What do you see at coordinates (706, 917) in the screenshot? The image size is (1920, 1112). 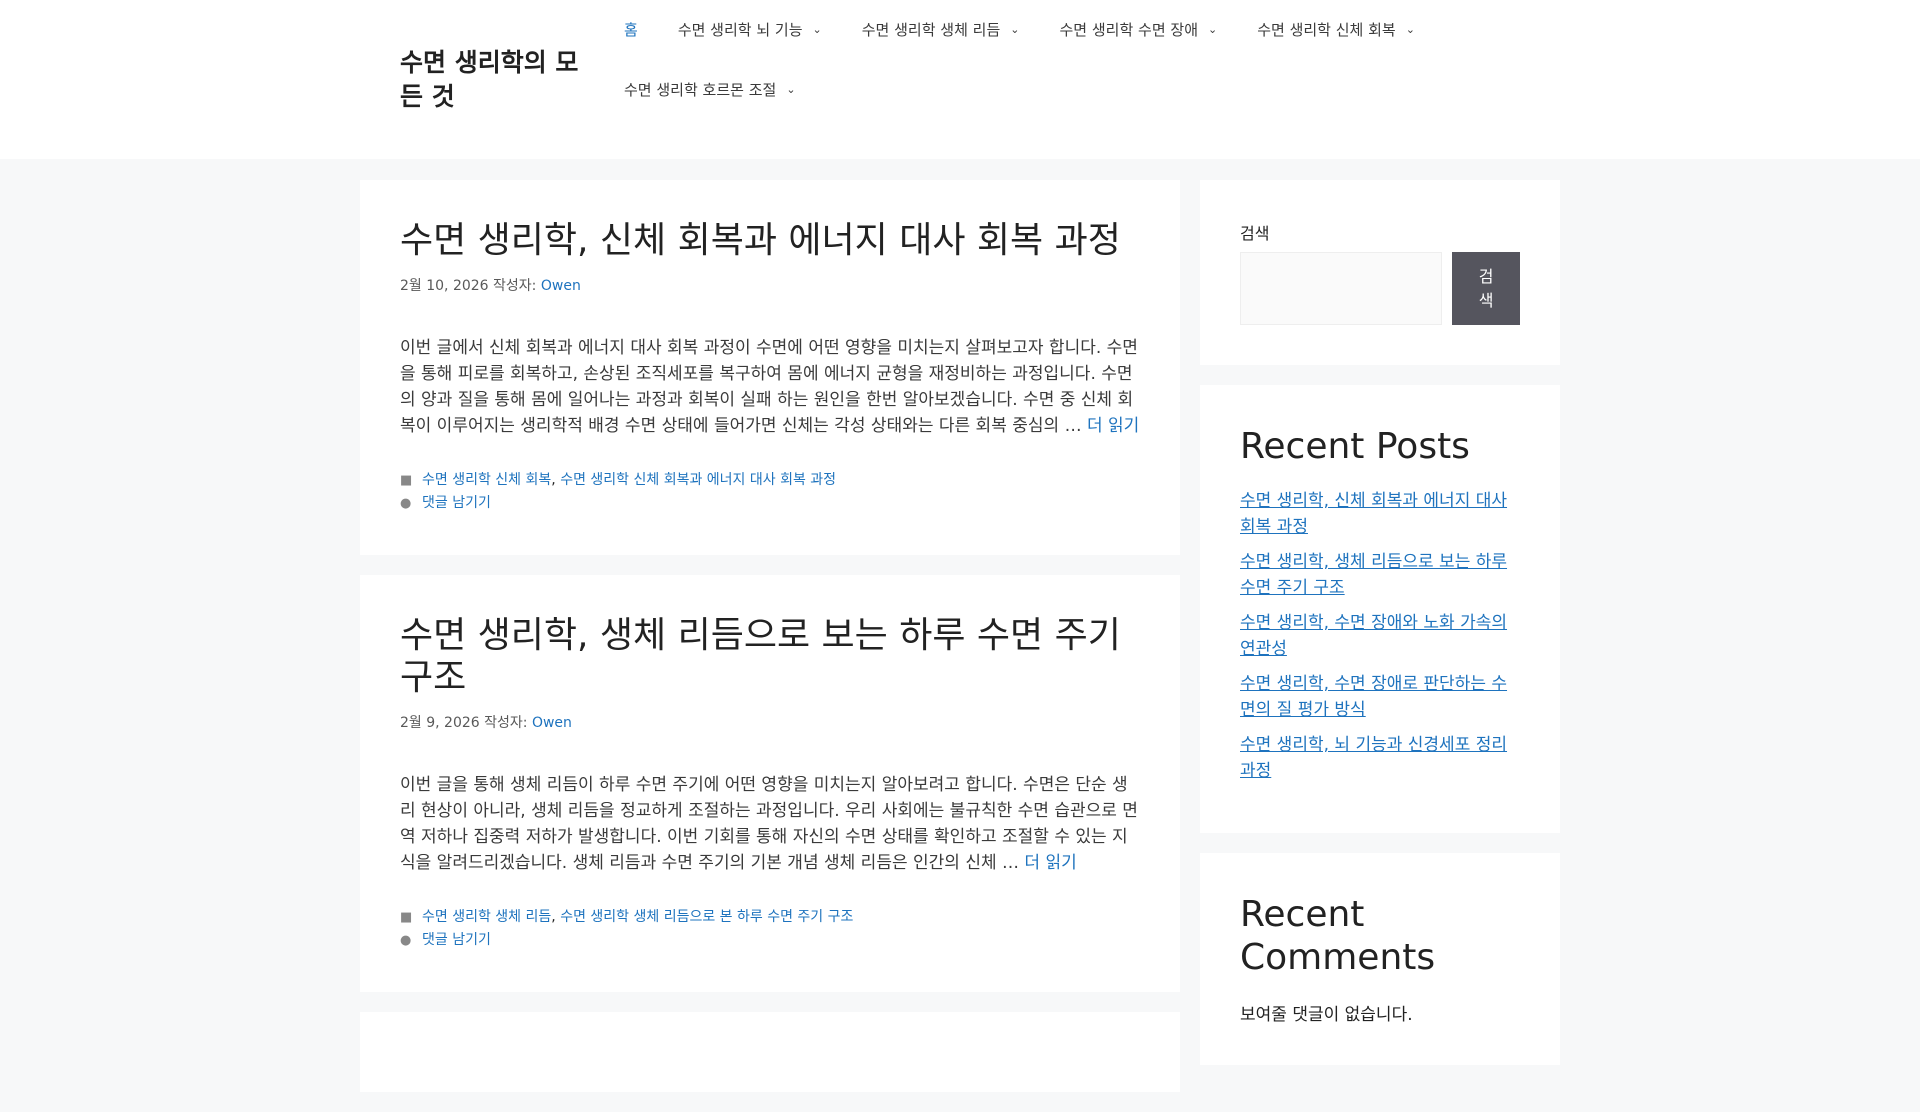 I see `tag-link: 수면 생리학 생체 리듬으로 본 하루 수면 주기 구조` at bounding box center [706, 917].